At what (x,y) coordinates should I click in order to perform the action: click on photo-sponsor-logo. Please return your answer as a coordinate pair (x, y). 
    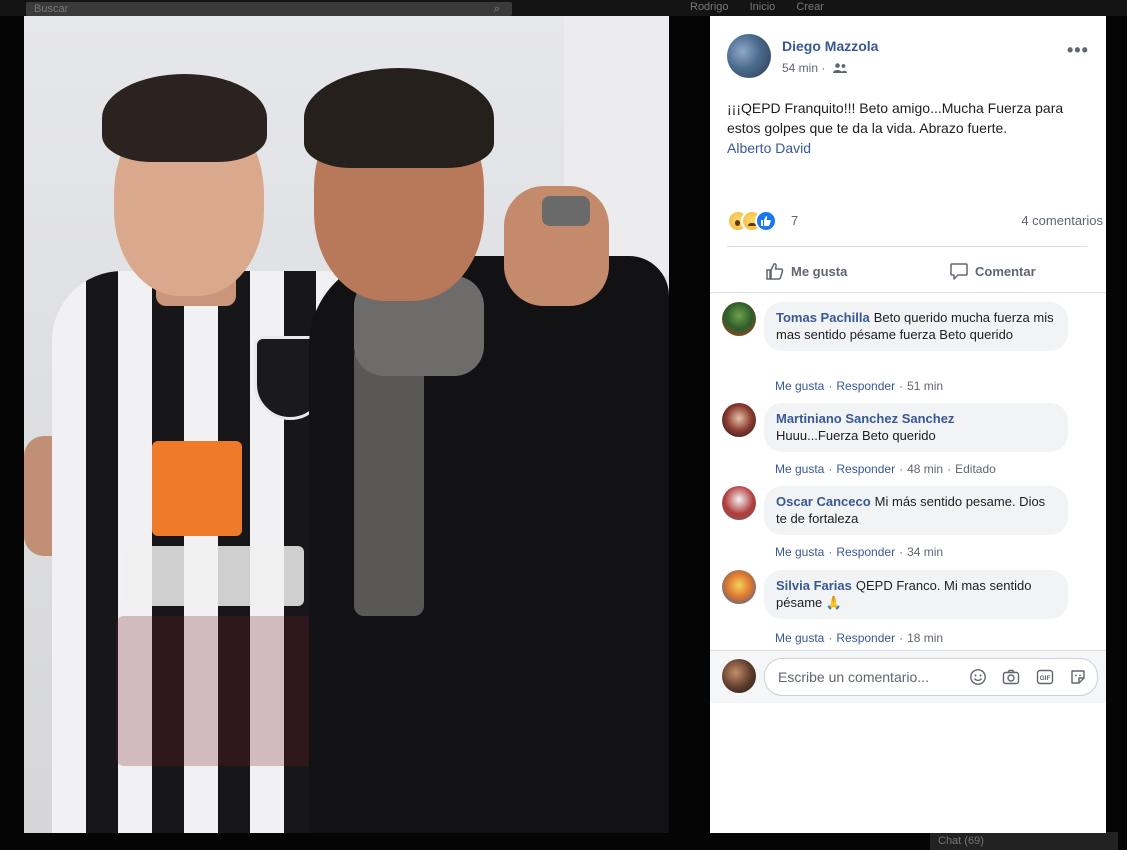
    Looking at the image, I should click on (197, 488).